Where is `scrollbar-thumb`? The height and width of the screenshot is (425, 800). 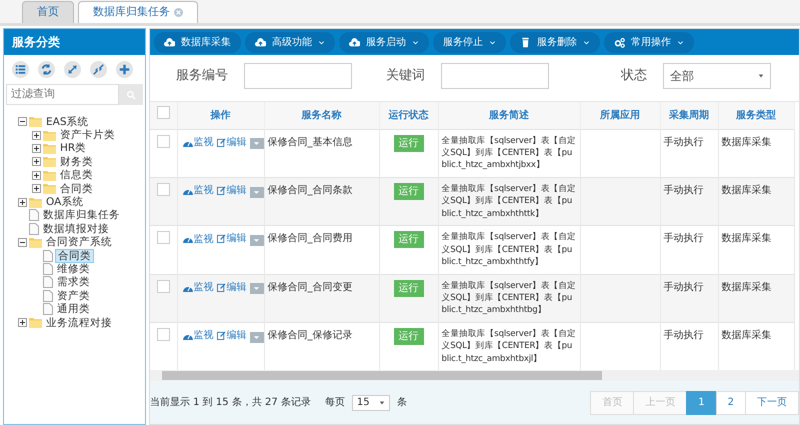
scrollbar-thumb is located at coordinates (382, 375).